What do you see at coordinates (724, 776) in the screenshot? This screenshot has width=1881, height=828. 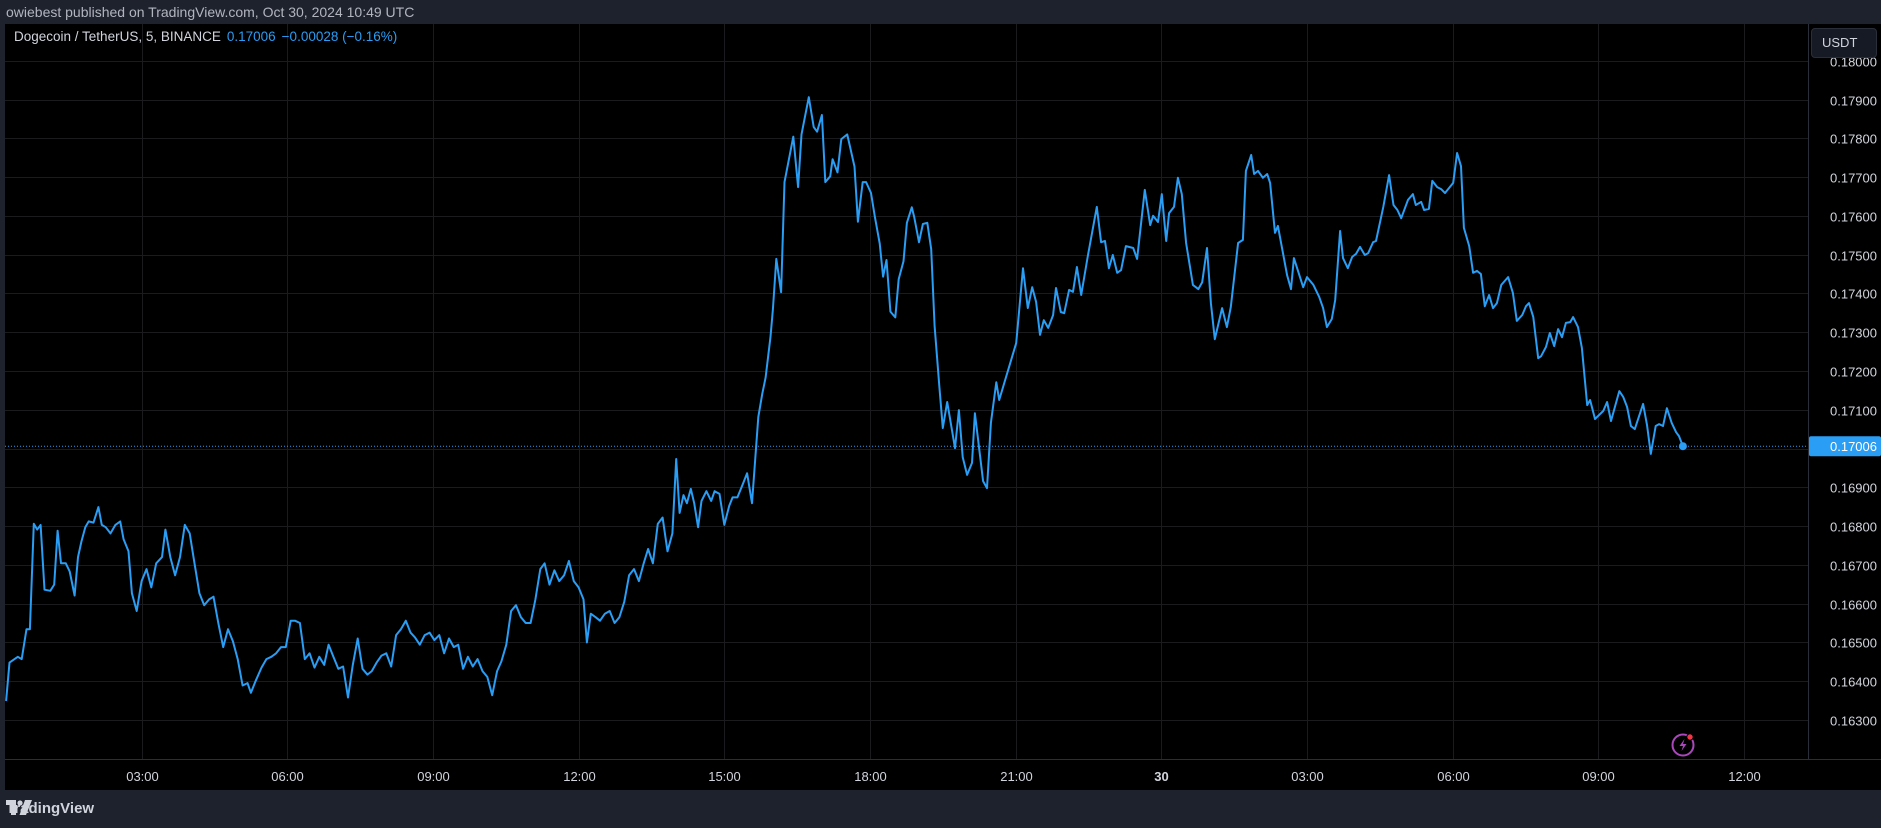 I see `time-tick-label: 15:00` at bounding box center [724, 776].